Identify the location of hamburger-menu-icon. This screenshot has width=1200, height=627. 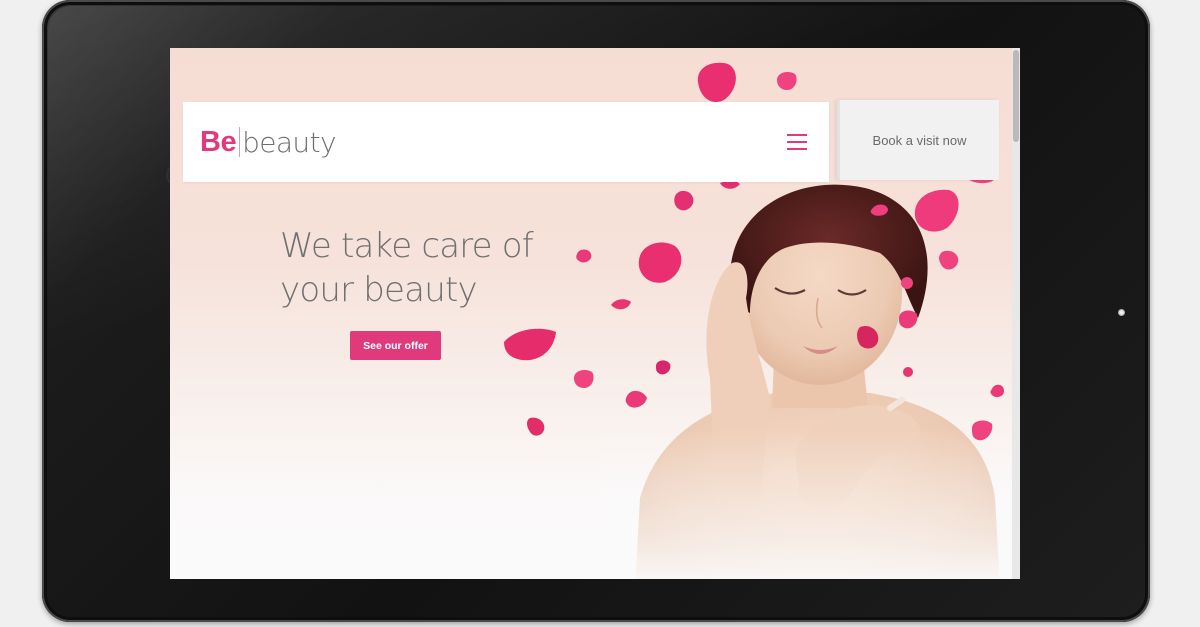
(797, 142).